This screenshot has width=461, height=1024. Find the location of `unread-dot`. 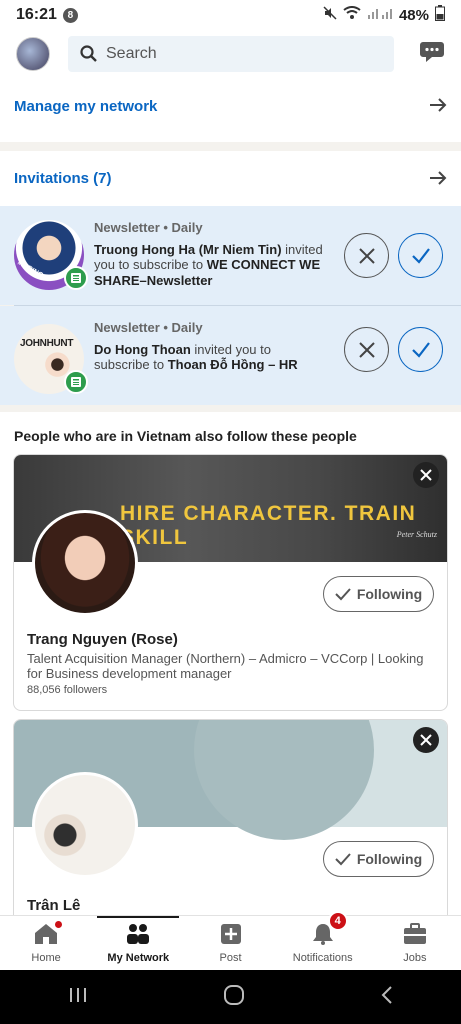

unread-dot is located at coordinates (59, 924).